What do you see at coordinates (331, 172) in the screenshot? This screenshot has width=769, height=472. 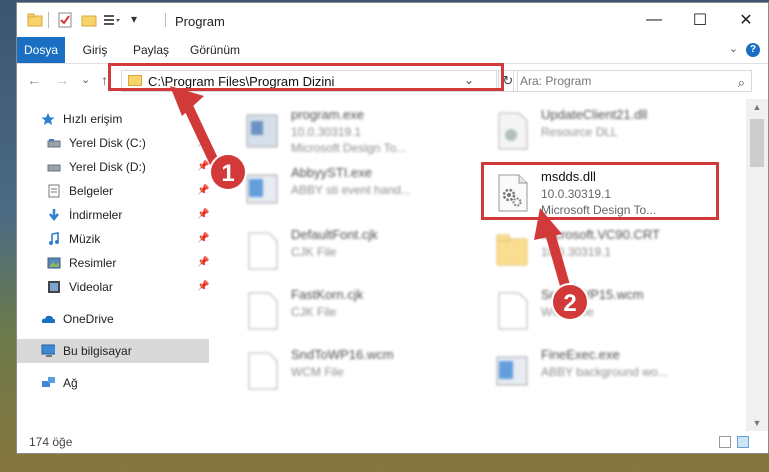 I see `file-name: AbbyySTI.exe` at bounding box center [331, 172].